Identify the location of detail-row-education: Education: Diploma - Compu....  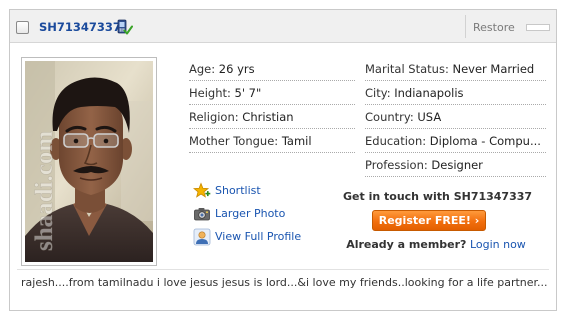
(455, 141).